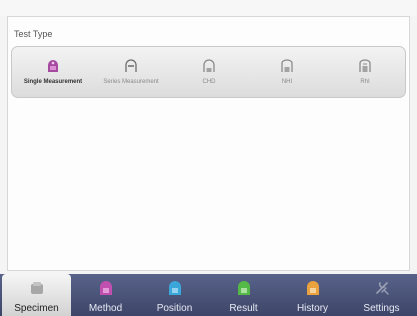  What do you see at coordinates (381, 308) in the screenshot?
I see `tab-label: Settings` at bounding box center [381, 308].